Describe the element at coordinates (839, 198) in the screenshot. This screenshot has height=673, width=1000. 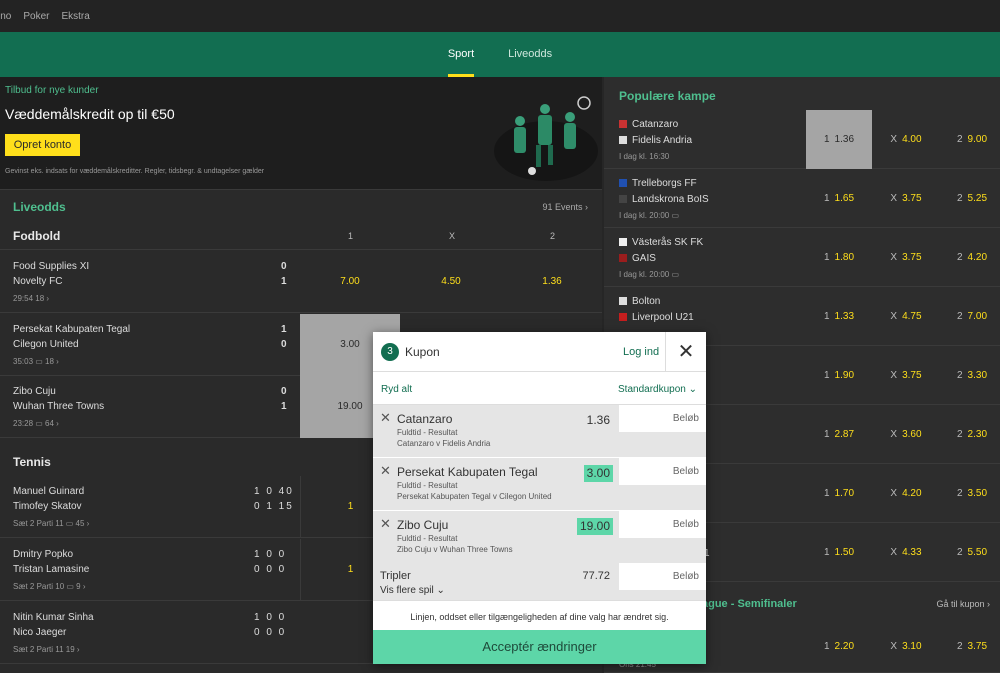
I see `popular-odds-1: 1 1.65` at that location.